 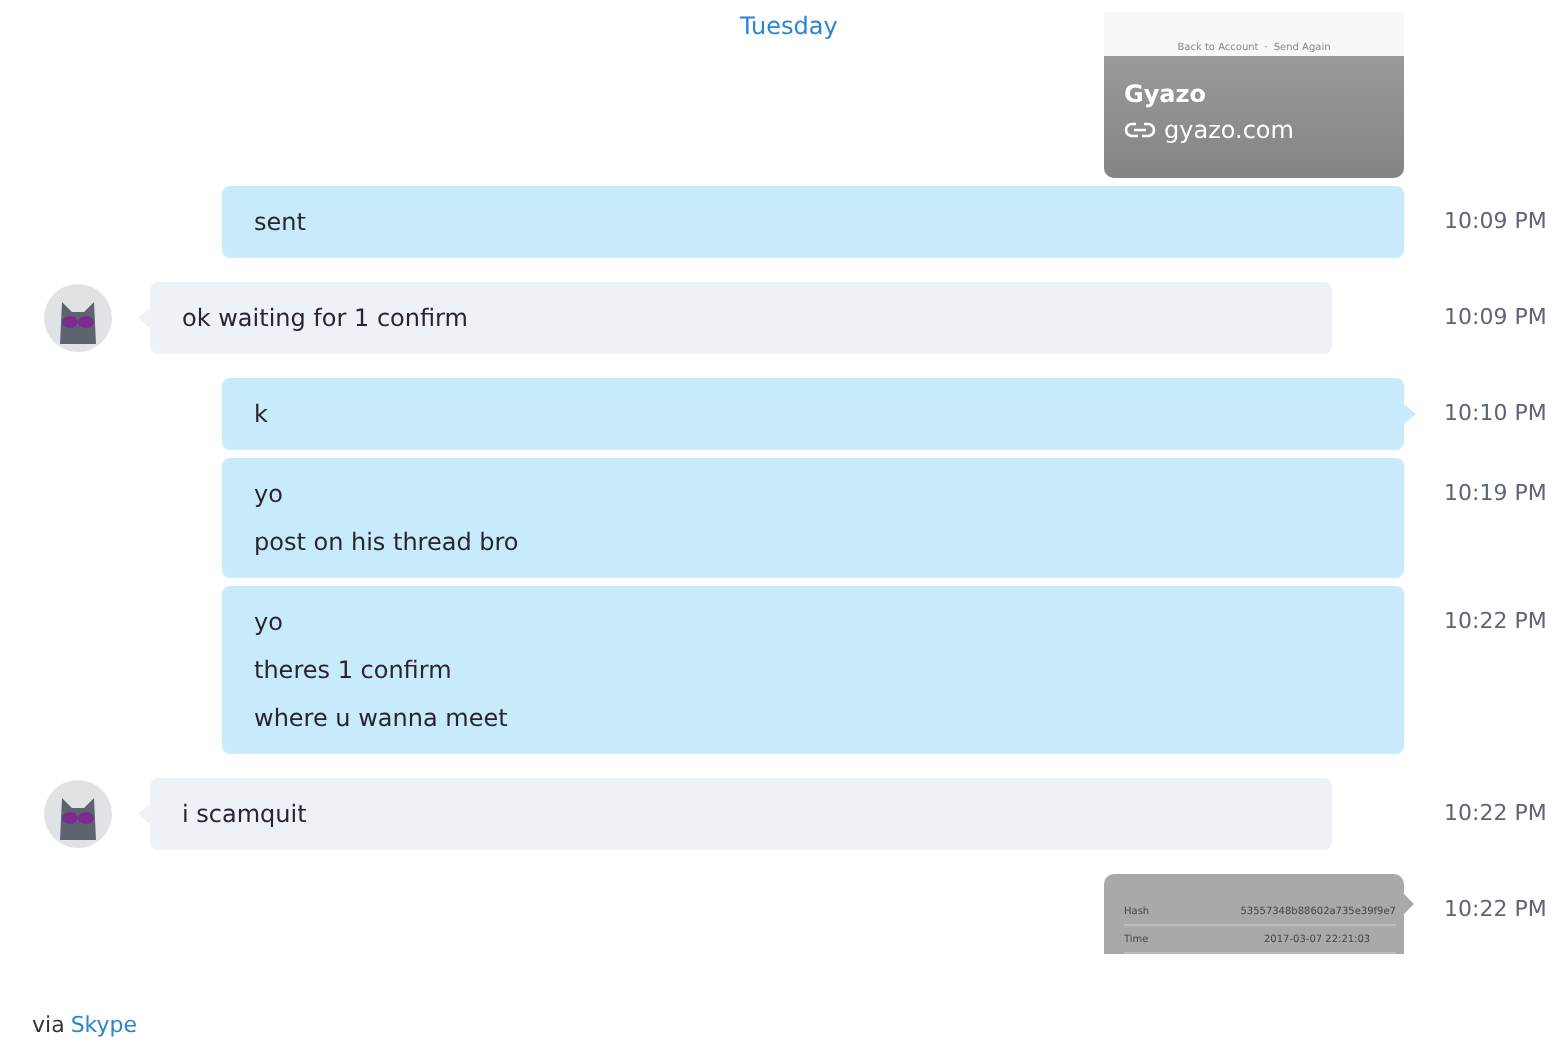 I want to click on skype-link: Skype, so click(x=104, y=1026).